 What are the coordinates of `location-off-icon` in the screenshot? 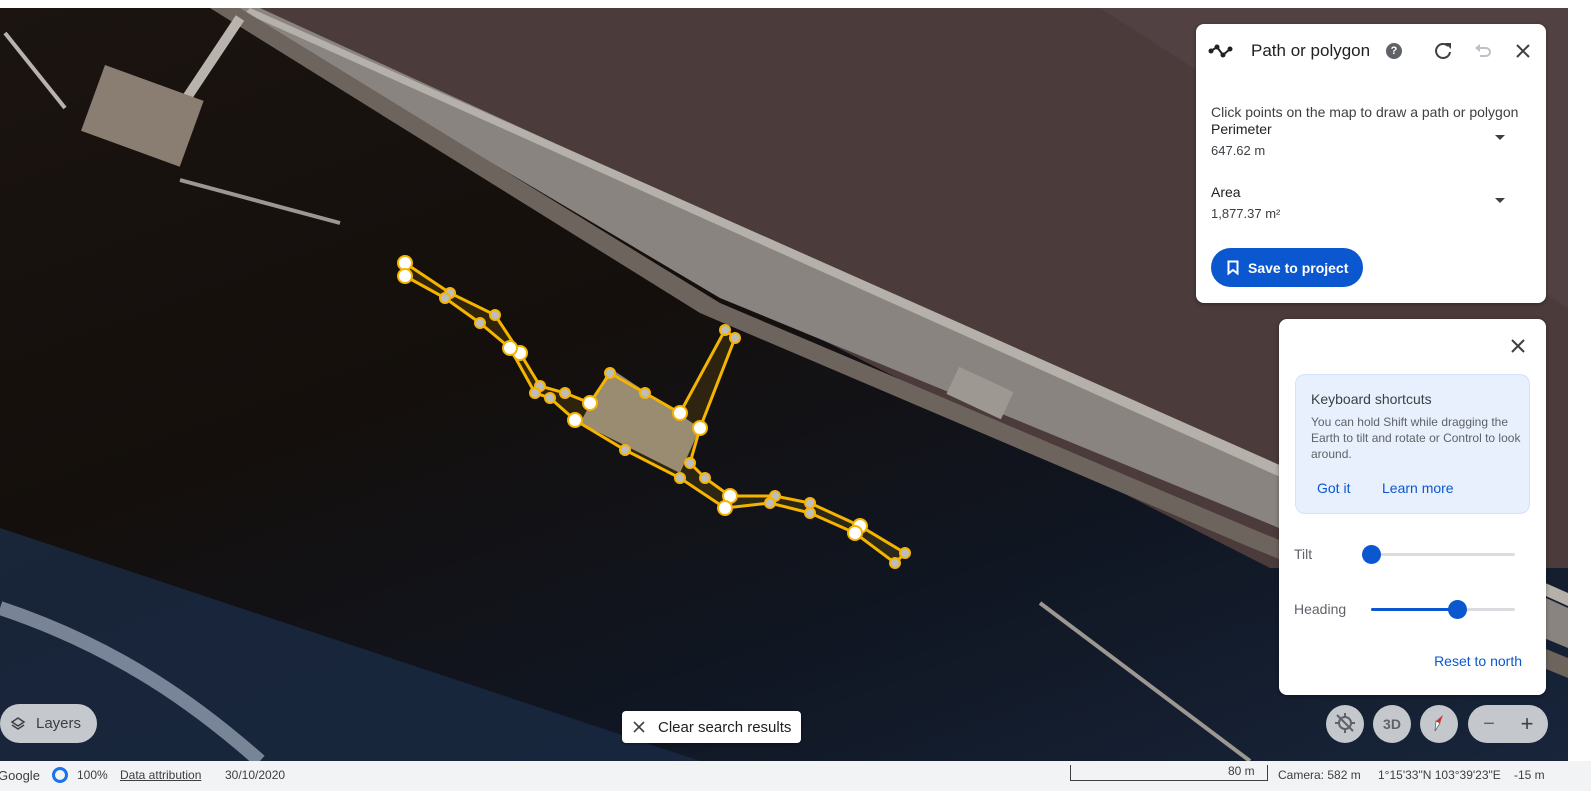 It's located at (1345, 724).